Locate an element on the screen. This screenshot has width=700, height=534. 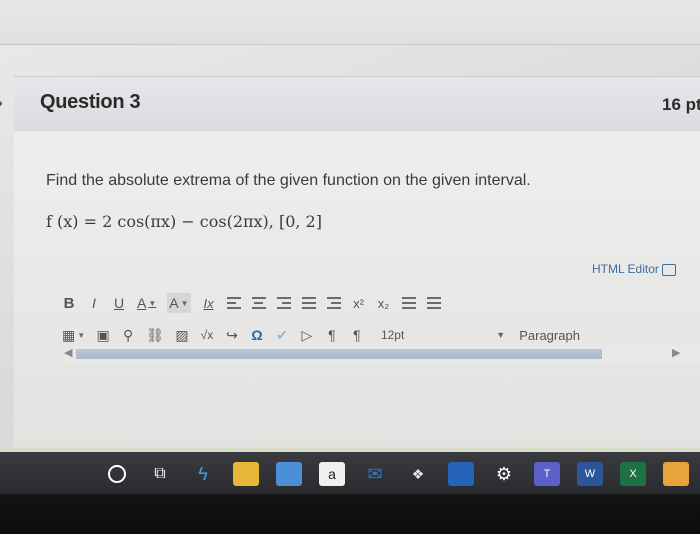
underline-button: U is located at coordinates (119, 303).